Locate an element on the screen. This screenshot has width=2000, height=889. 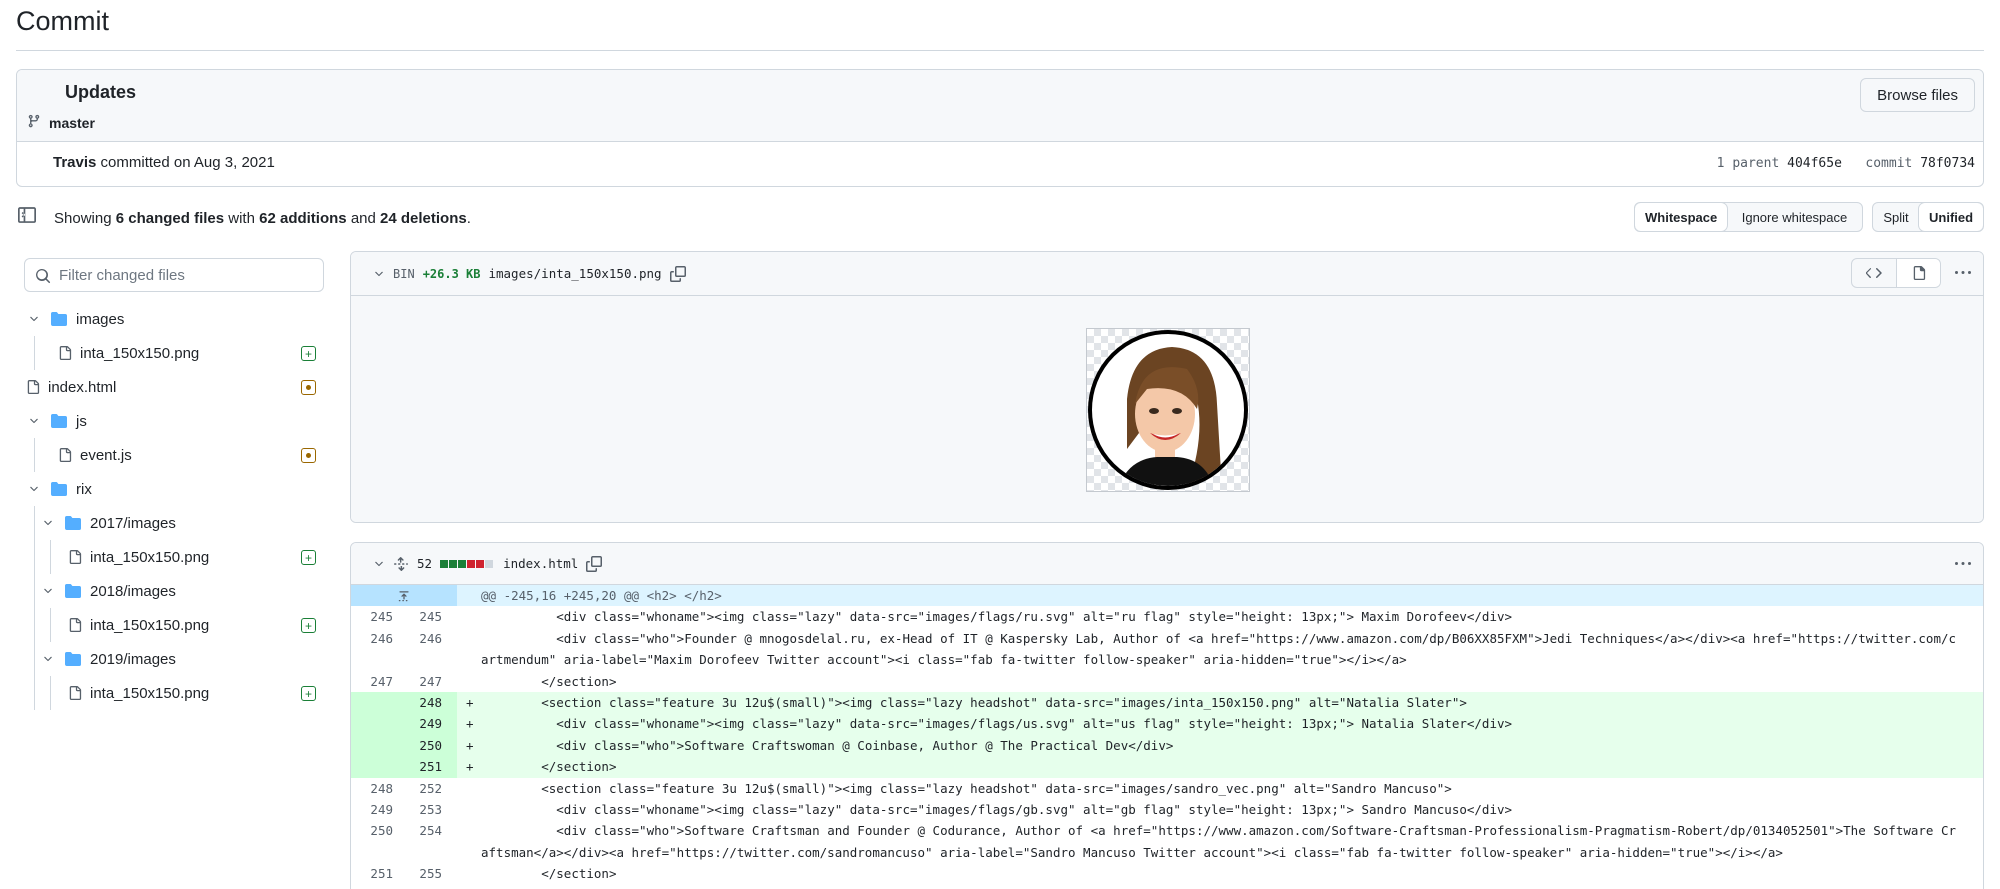
new-line-number: 250 is located at coordinates (421, 745).